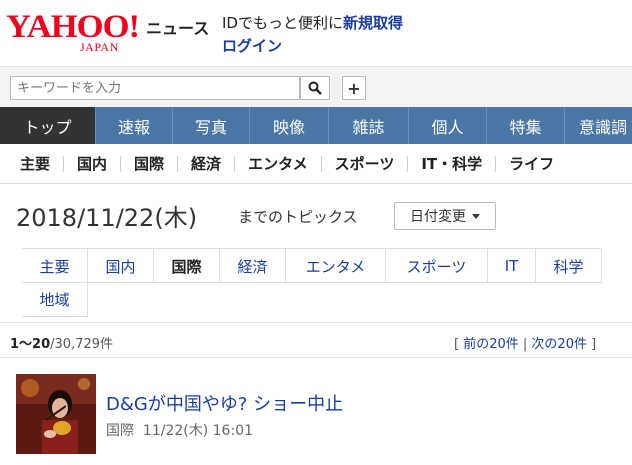  Describe the element at coordinates (99, 47) in the screenshot. I see `logo-subtext: JAPAN` at that location.